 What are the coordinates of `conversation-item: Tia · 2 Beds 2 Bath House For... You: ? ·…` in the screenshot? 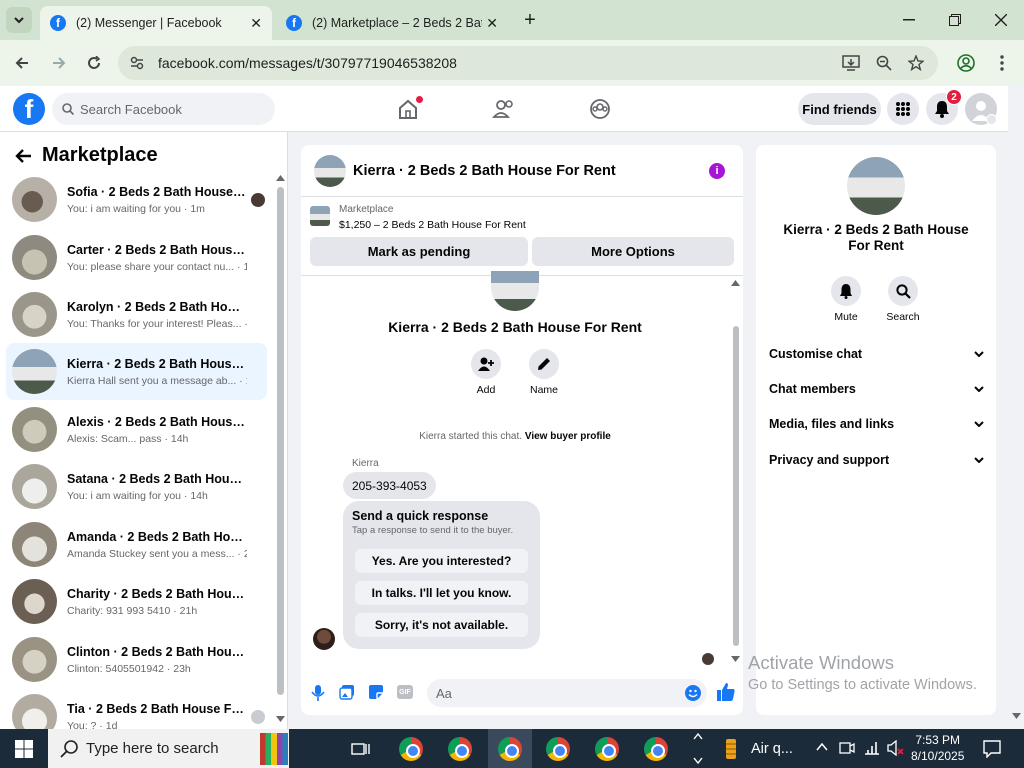 It's located at (136, 708).